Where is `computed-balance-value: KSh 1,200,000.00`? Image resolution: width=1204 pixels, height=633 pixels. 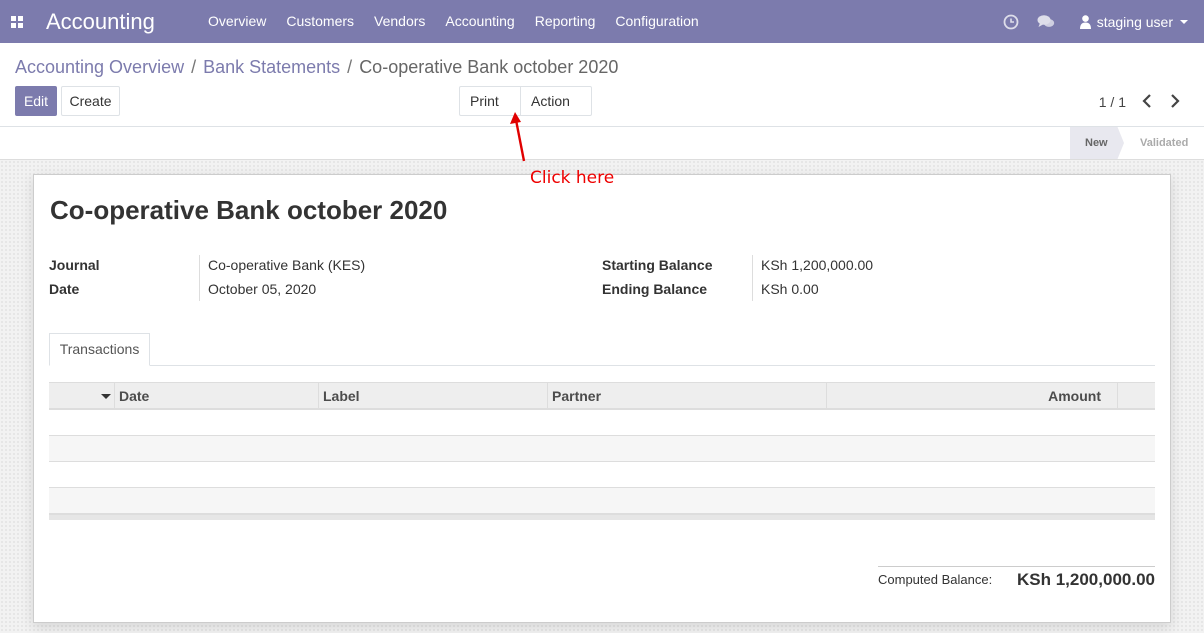 computed-balance-value: KSh 1,200,000.00 is located at coordinates (1086, 579).